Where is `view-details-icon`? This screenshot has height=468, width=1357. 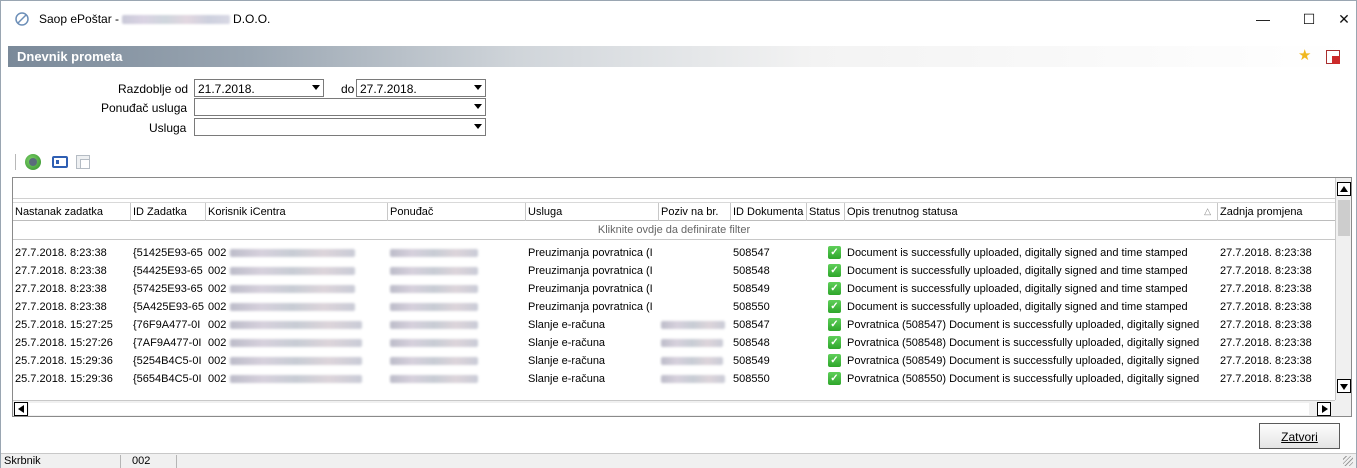 view-details-icon is located at coordinates (60, 162).